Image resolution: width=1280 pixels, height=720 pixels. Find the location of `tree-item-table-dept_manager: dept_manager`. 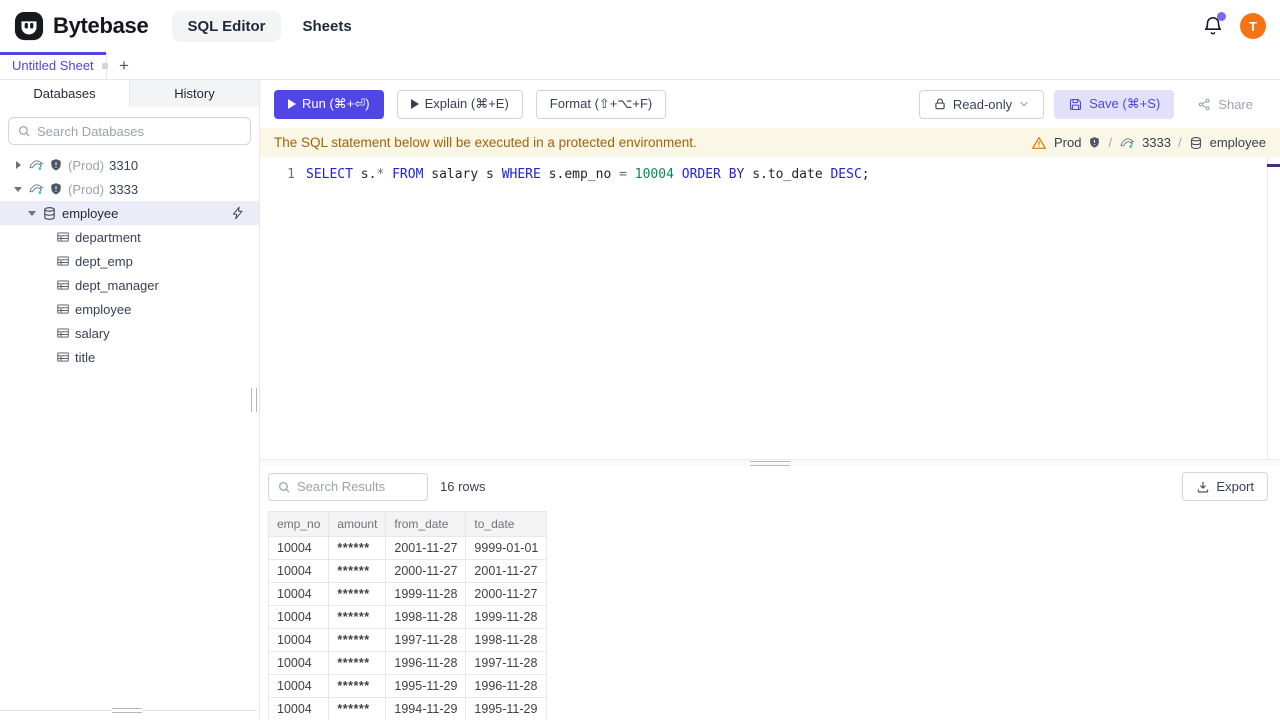

tree-item-table-dept_manager: dept_manager is located at coordinates (129, 285).